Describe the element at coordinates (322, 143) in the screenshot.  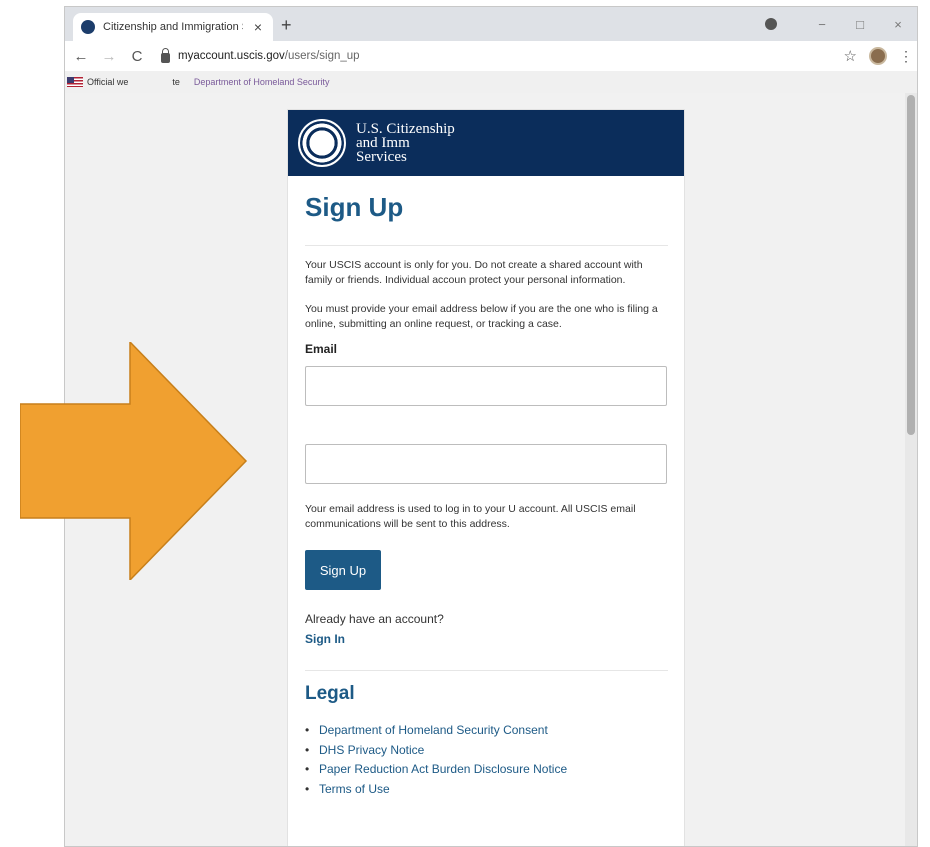
I see `dhs-seal-icon` at that location.